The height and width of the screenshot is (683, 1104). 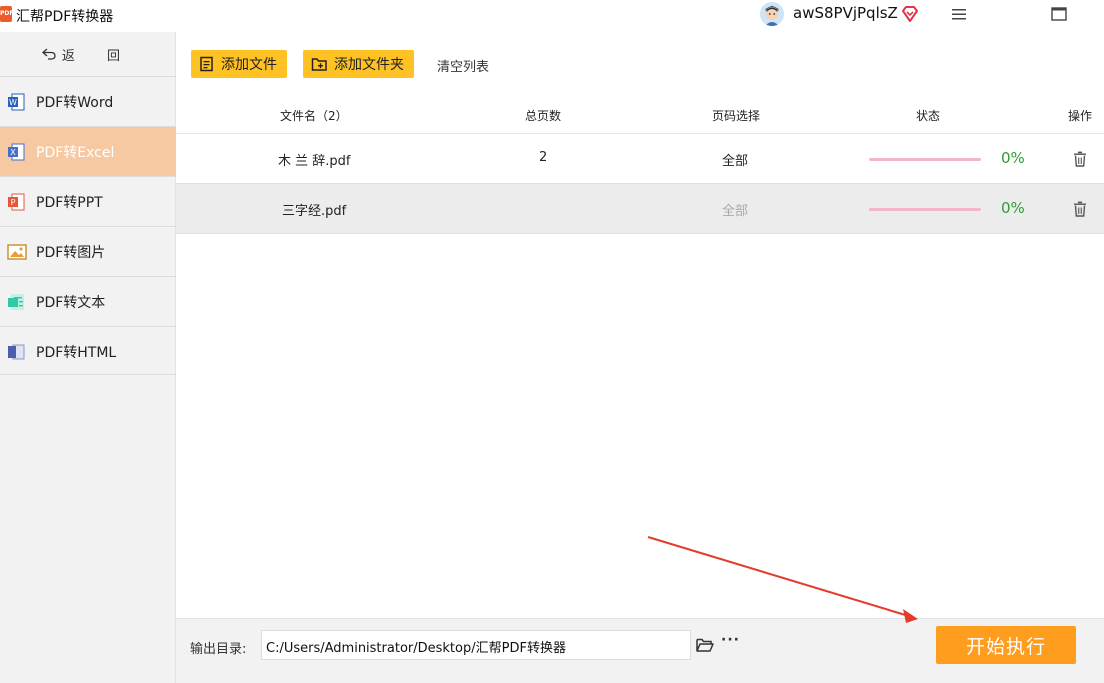 I want to click on app-logo: PDF, so click(x=6, y=14).